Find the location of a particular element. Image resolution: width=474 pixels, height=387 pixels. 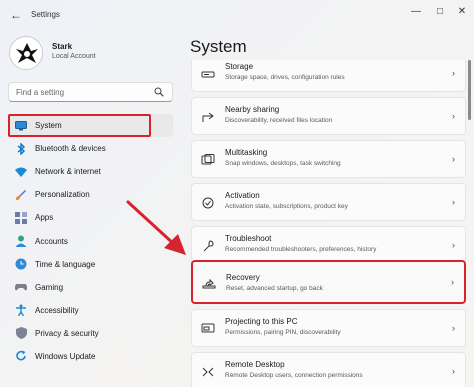

avatar is located at coordinates (26, 53).